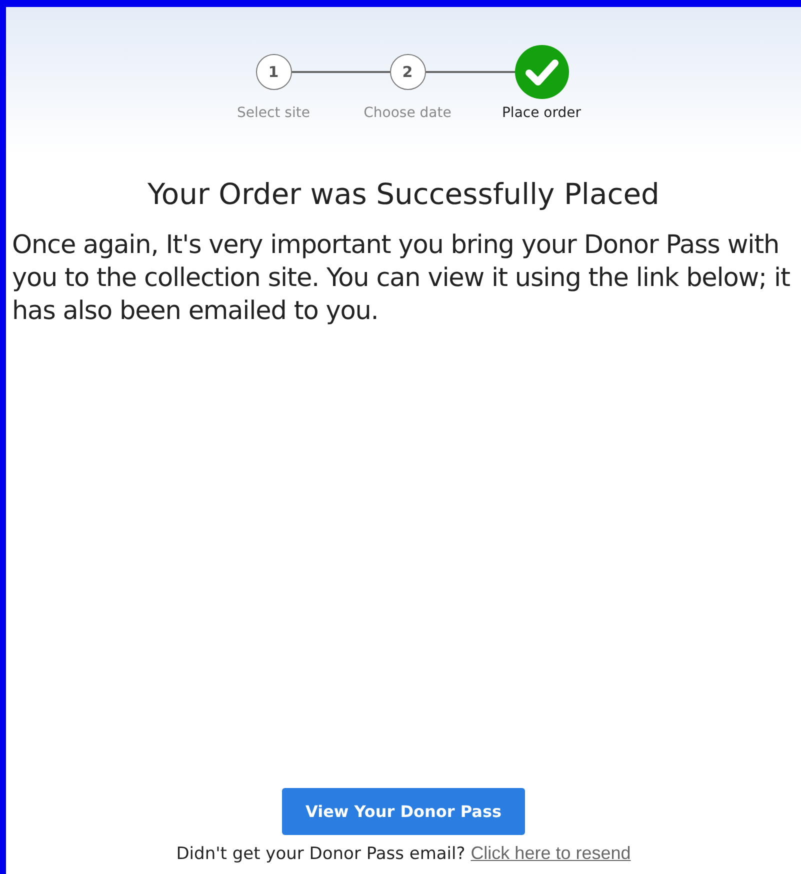 The width and height of the screenshot is (801, 874). I want to click on step-number: 2, so click(408, 72).